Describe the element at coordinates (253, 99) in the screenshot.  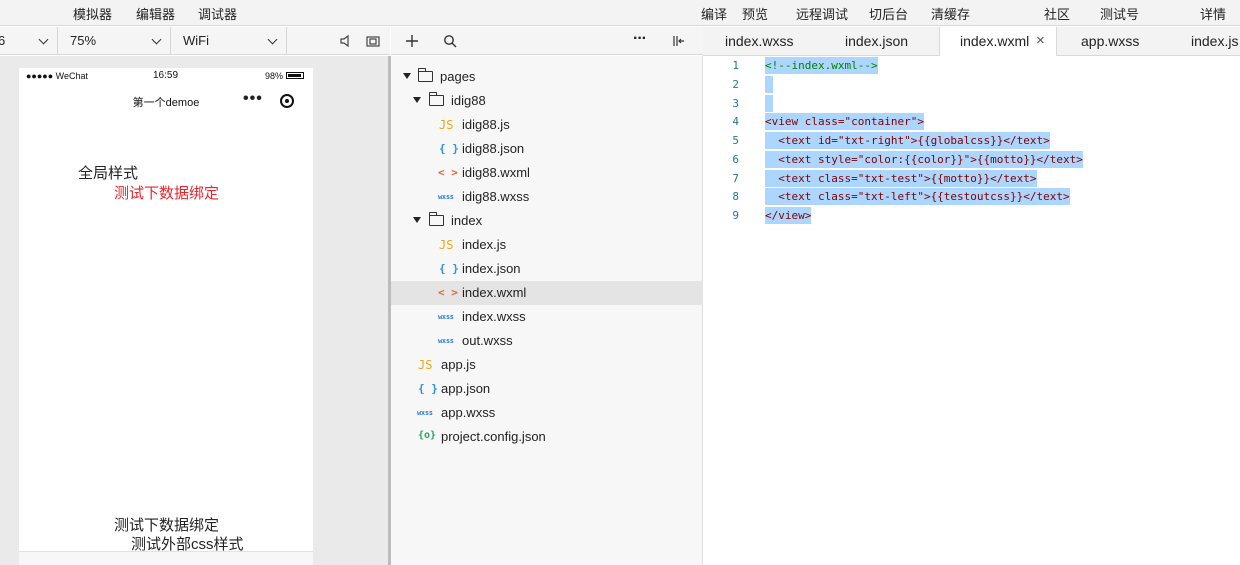
I see `more-menu-icon: •••` at that location.